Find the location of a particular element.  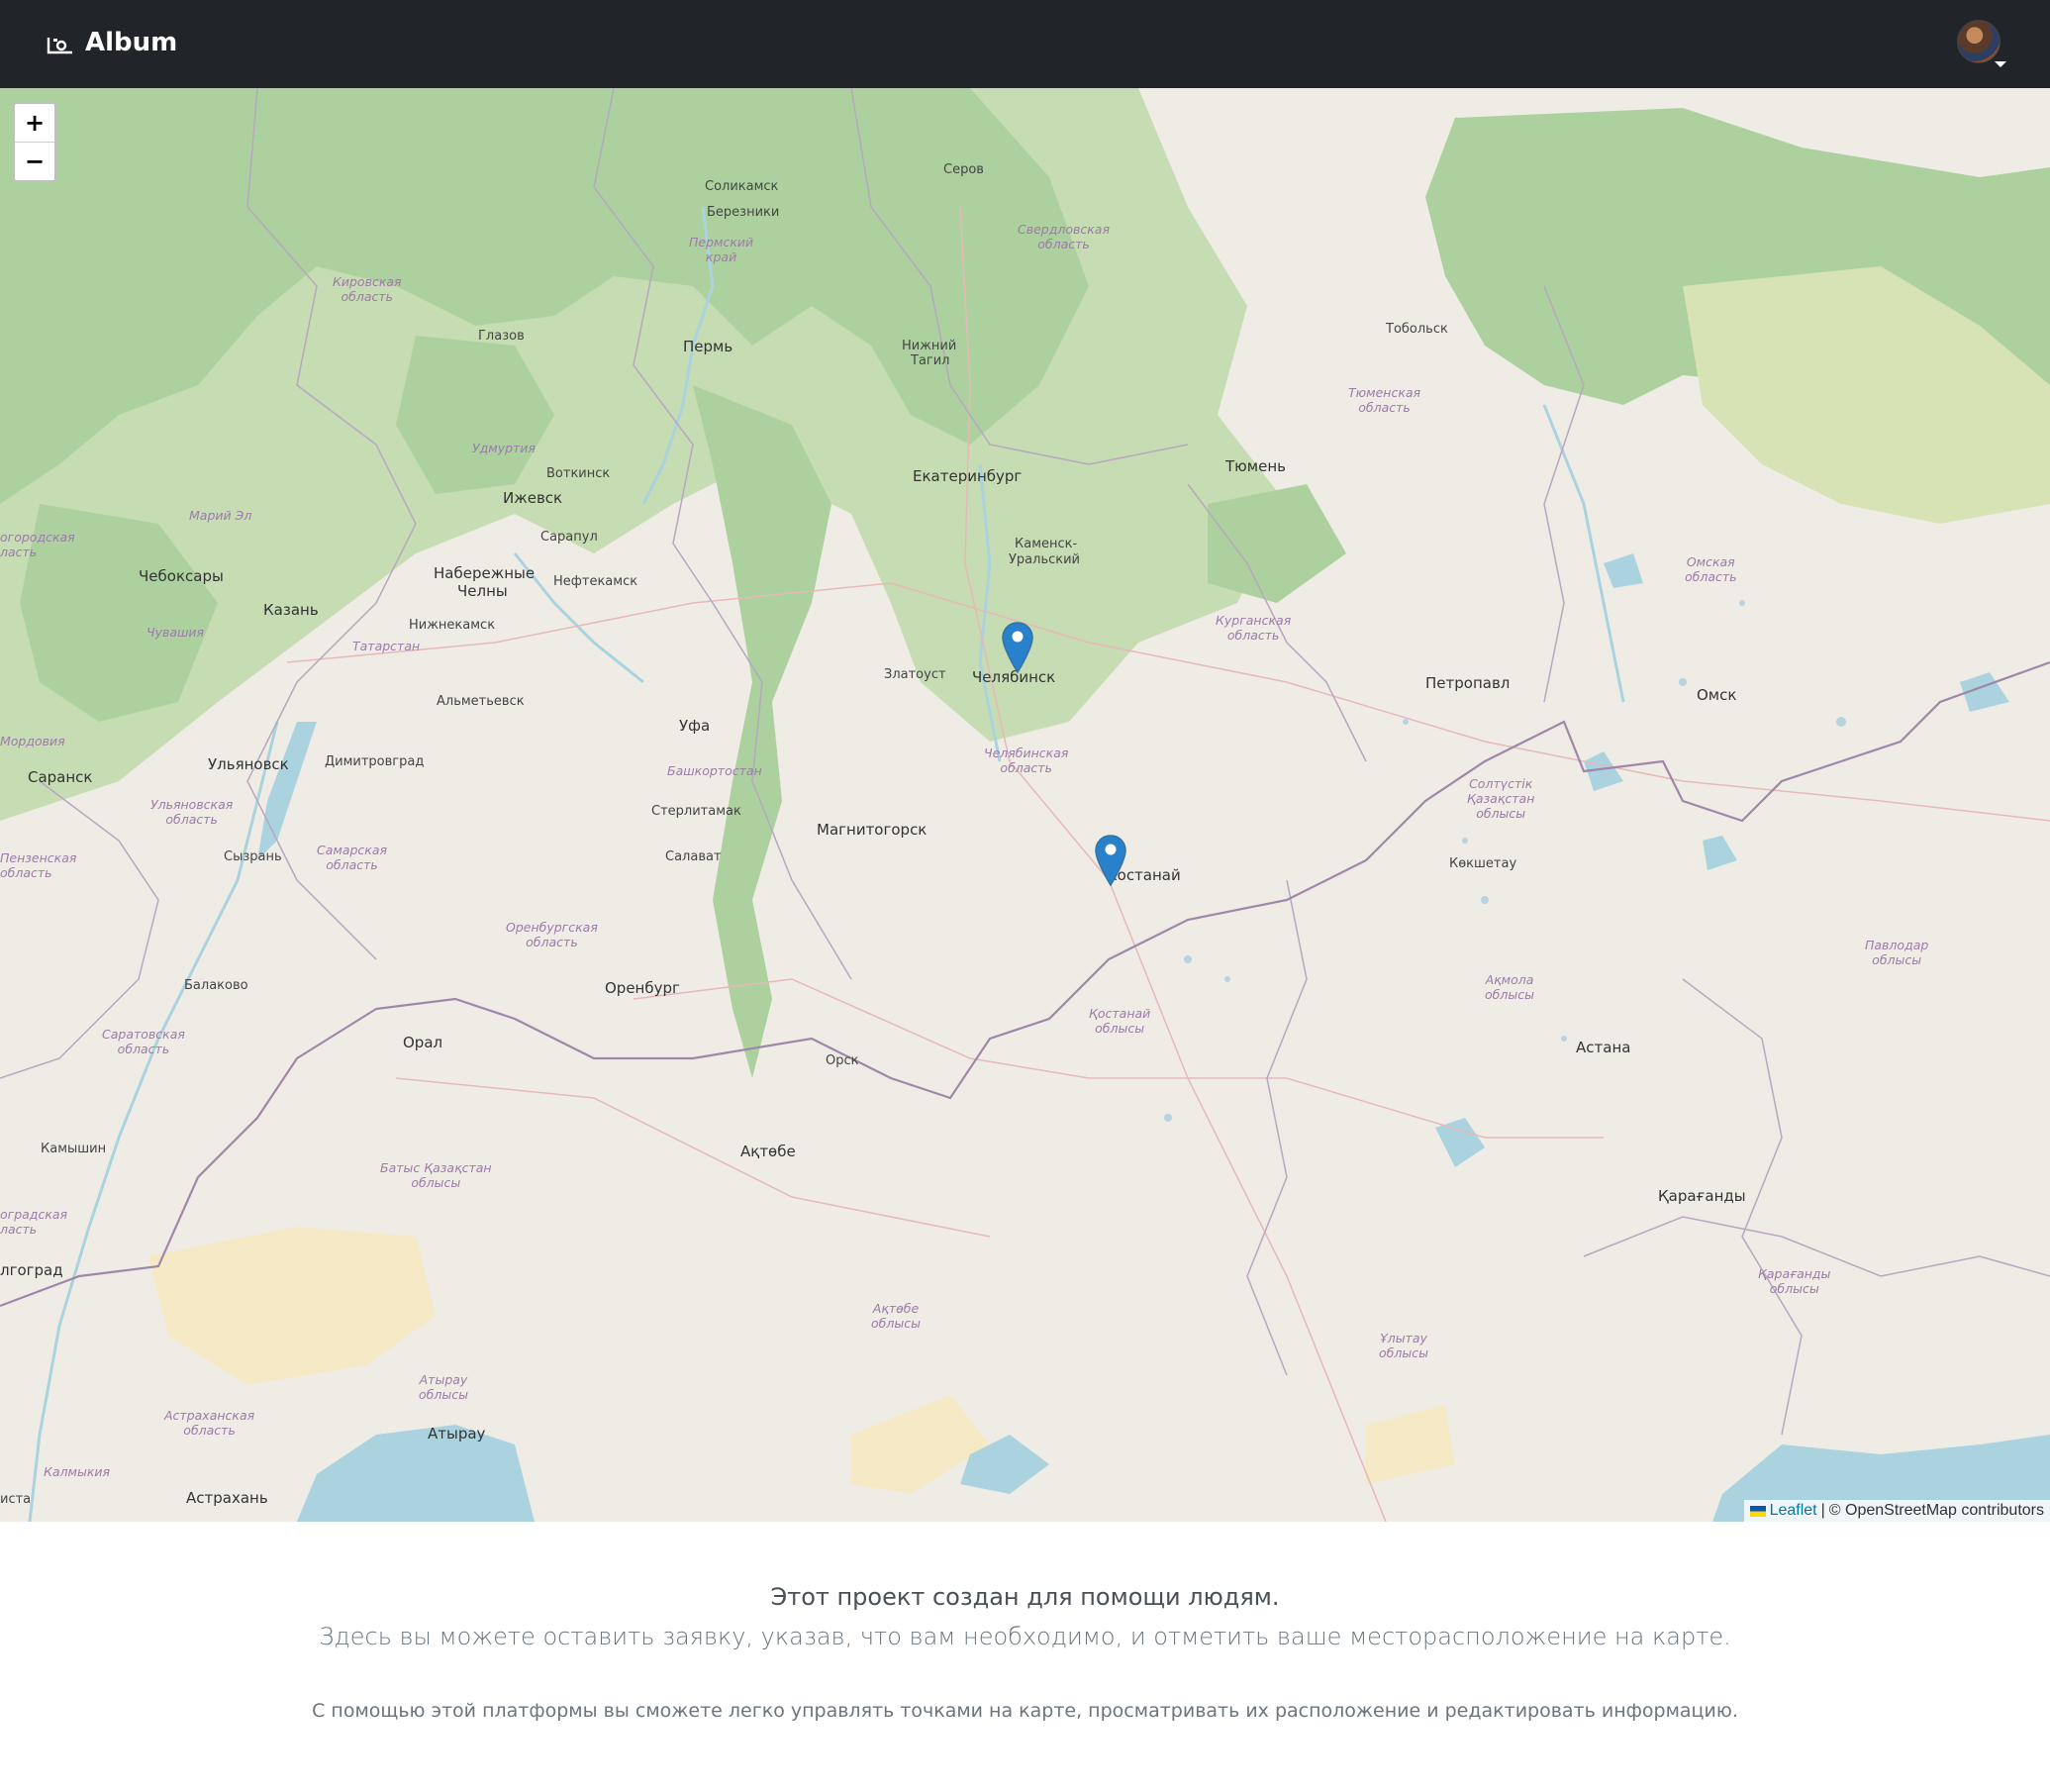

region-label: Самарская область is located at coordinates (352, 857).